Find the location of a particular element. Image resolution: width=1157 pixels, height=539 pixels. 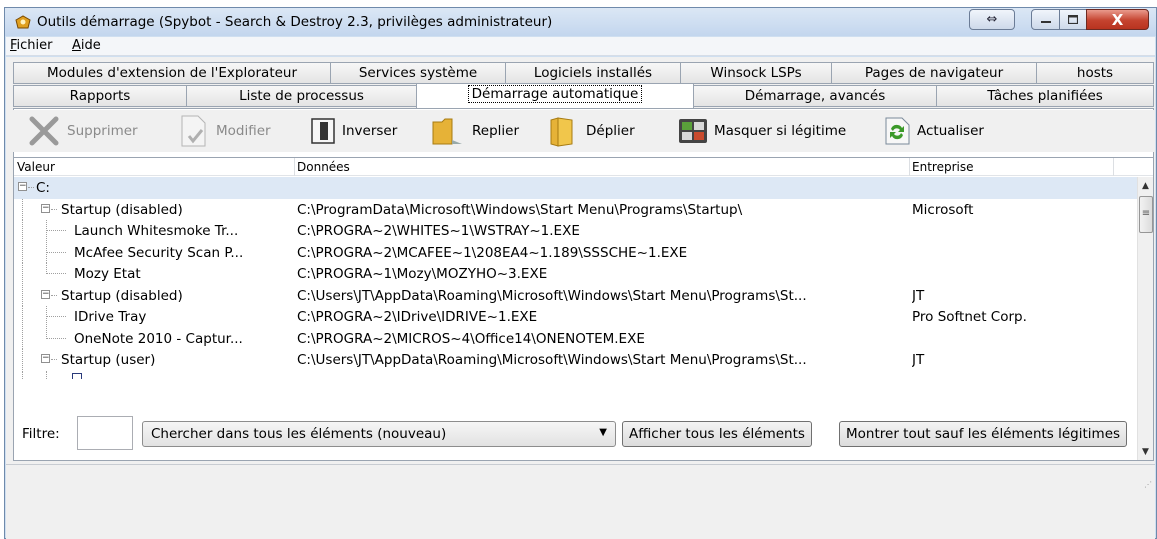

delete-button: Supprimer is located at coordinates (82, 131).